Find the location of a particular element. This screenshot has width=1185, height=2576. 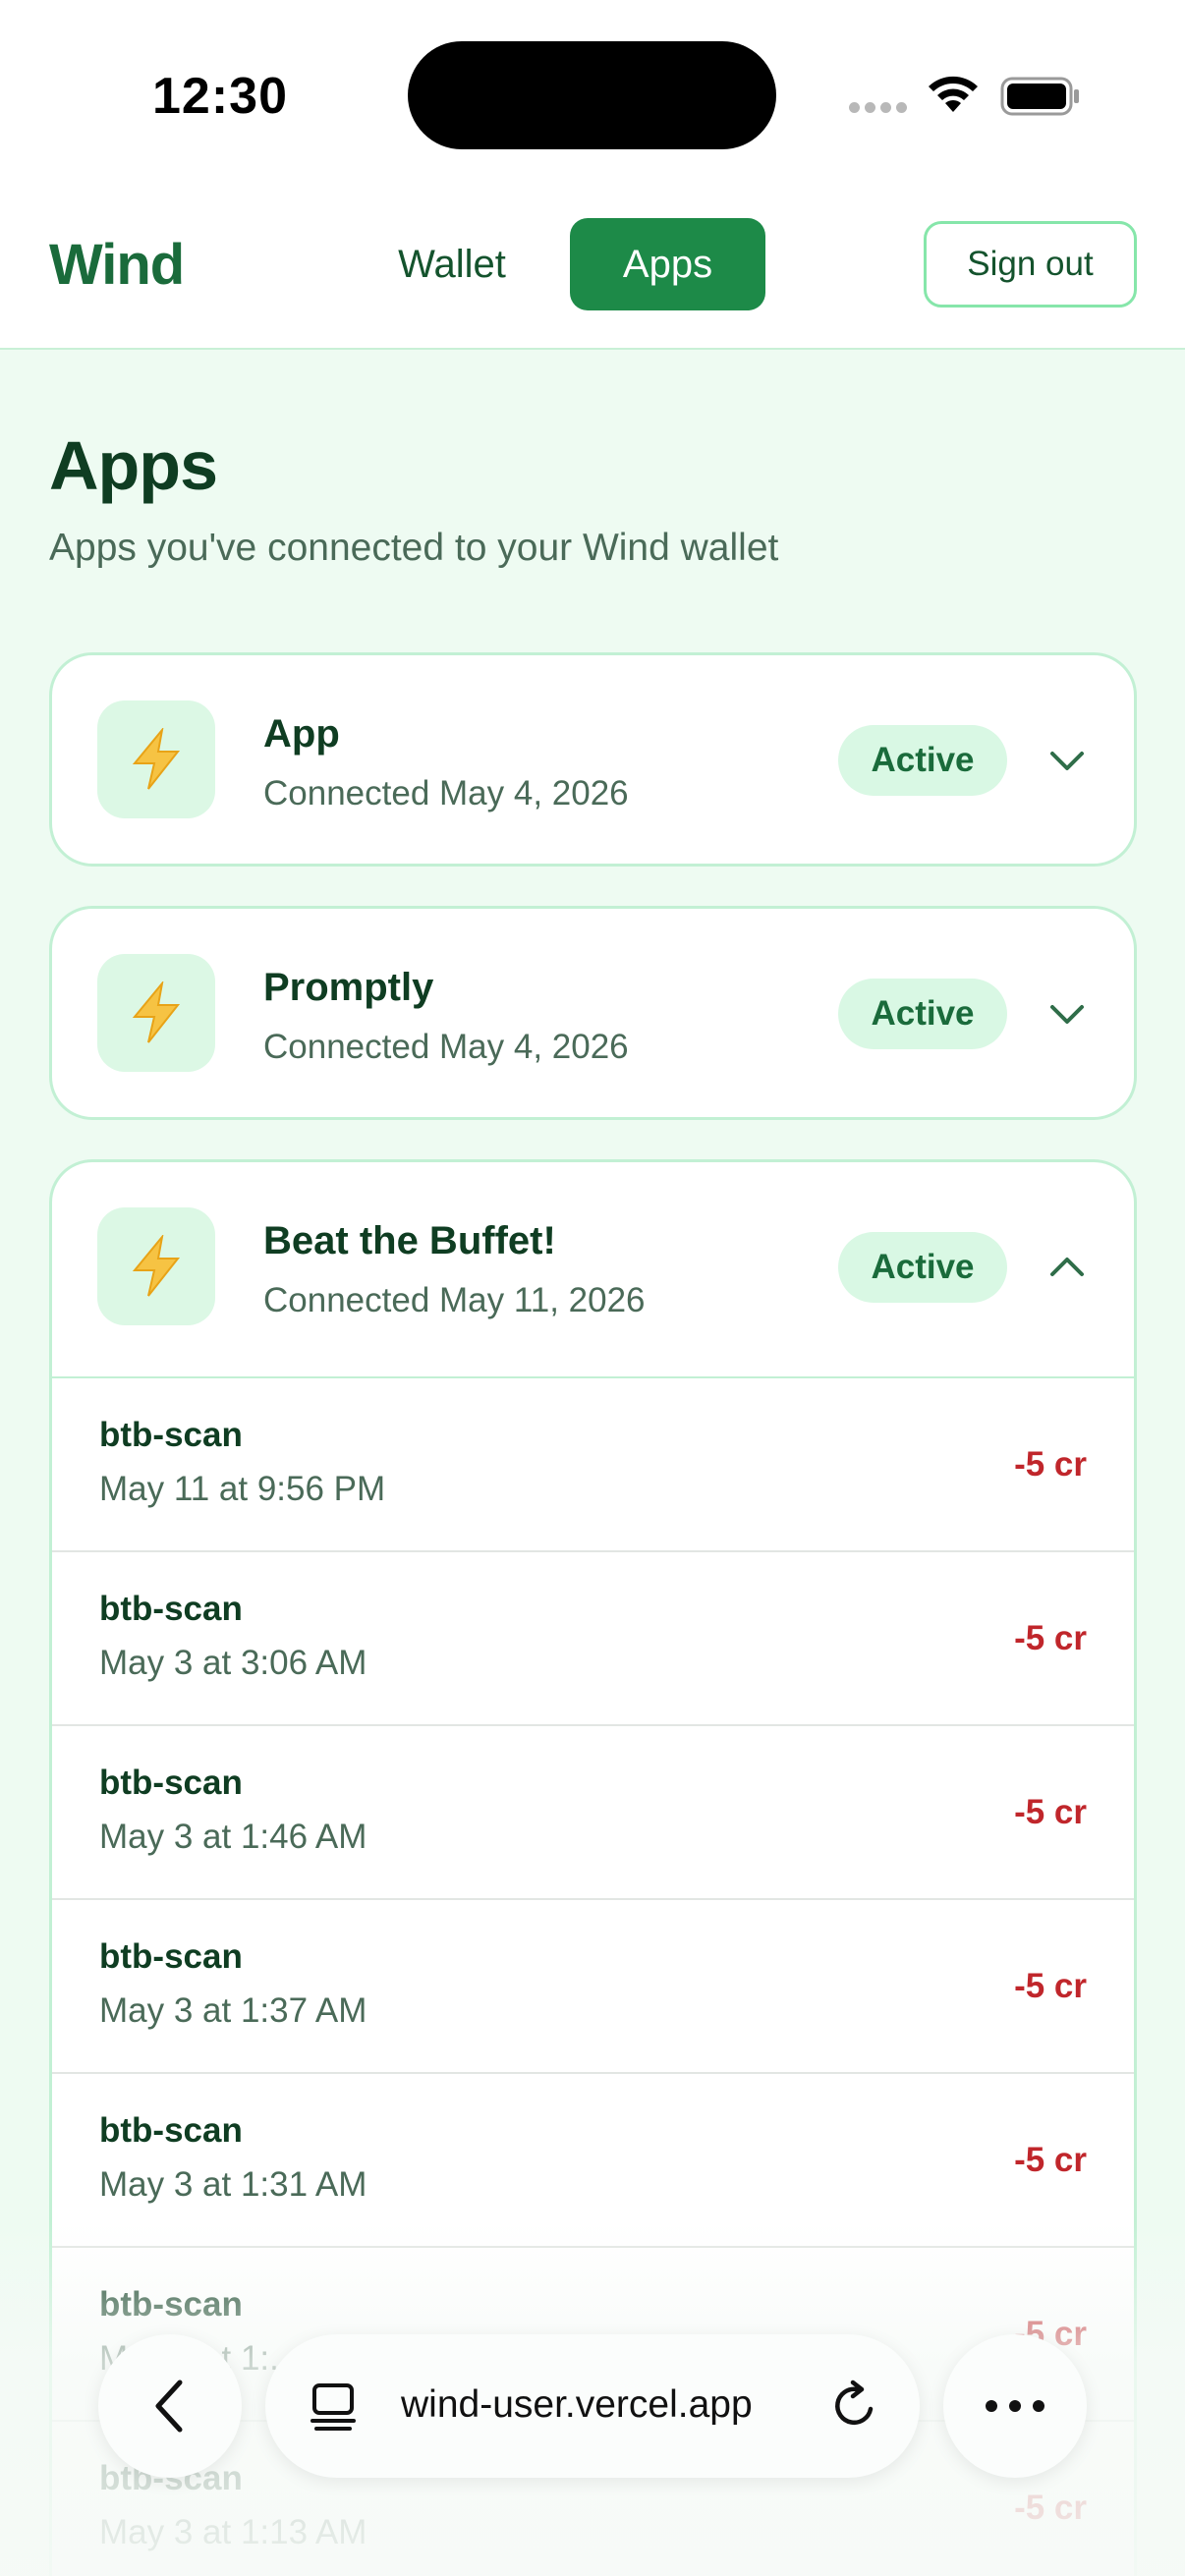

browser-back-button is located at coordinates (170, 2406).